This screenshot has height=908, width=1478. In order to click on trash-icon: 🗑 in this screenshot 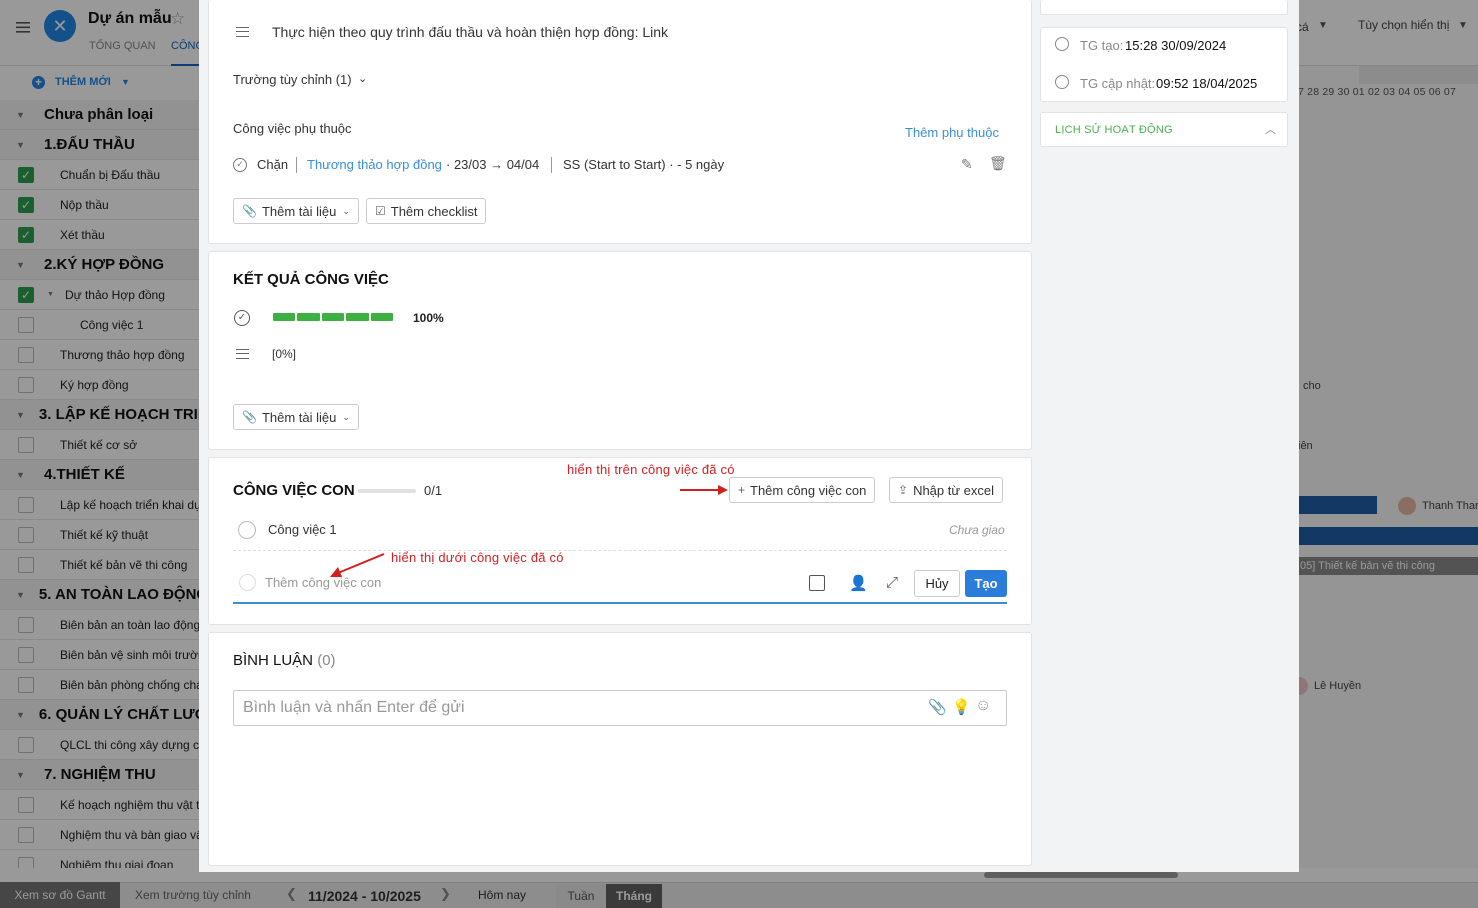, I will do `click(998, 163)`.